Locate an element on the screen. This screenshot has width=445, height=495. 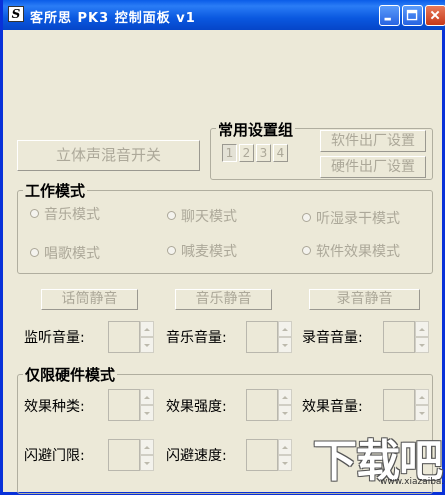
close-icon is located at coordinates (435, 15).